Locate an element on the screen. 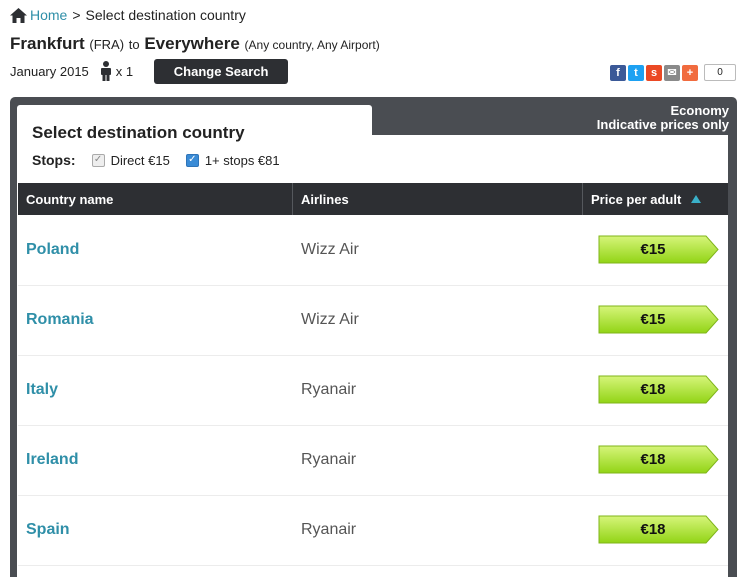  direct-checkbox: ✓ is located at coordinates (98, 160).